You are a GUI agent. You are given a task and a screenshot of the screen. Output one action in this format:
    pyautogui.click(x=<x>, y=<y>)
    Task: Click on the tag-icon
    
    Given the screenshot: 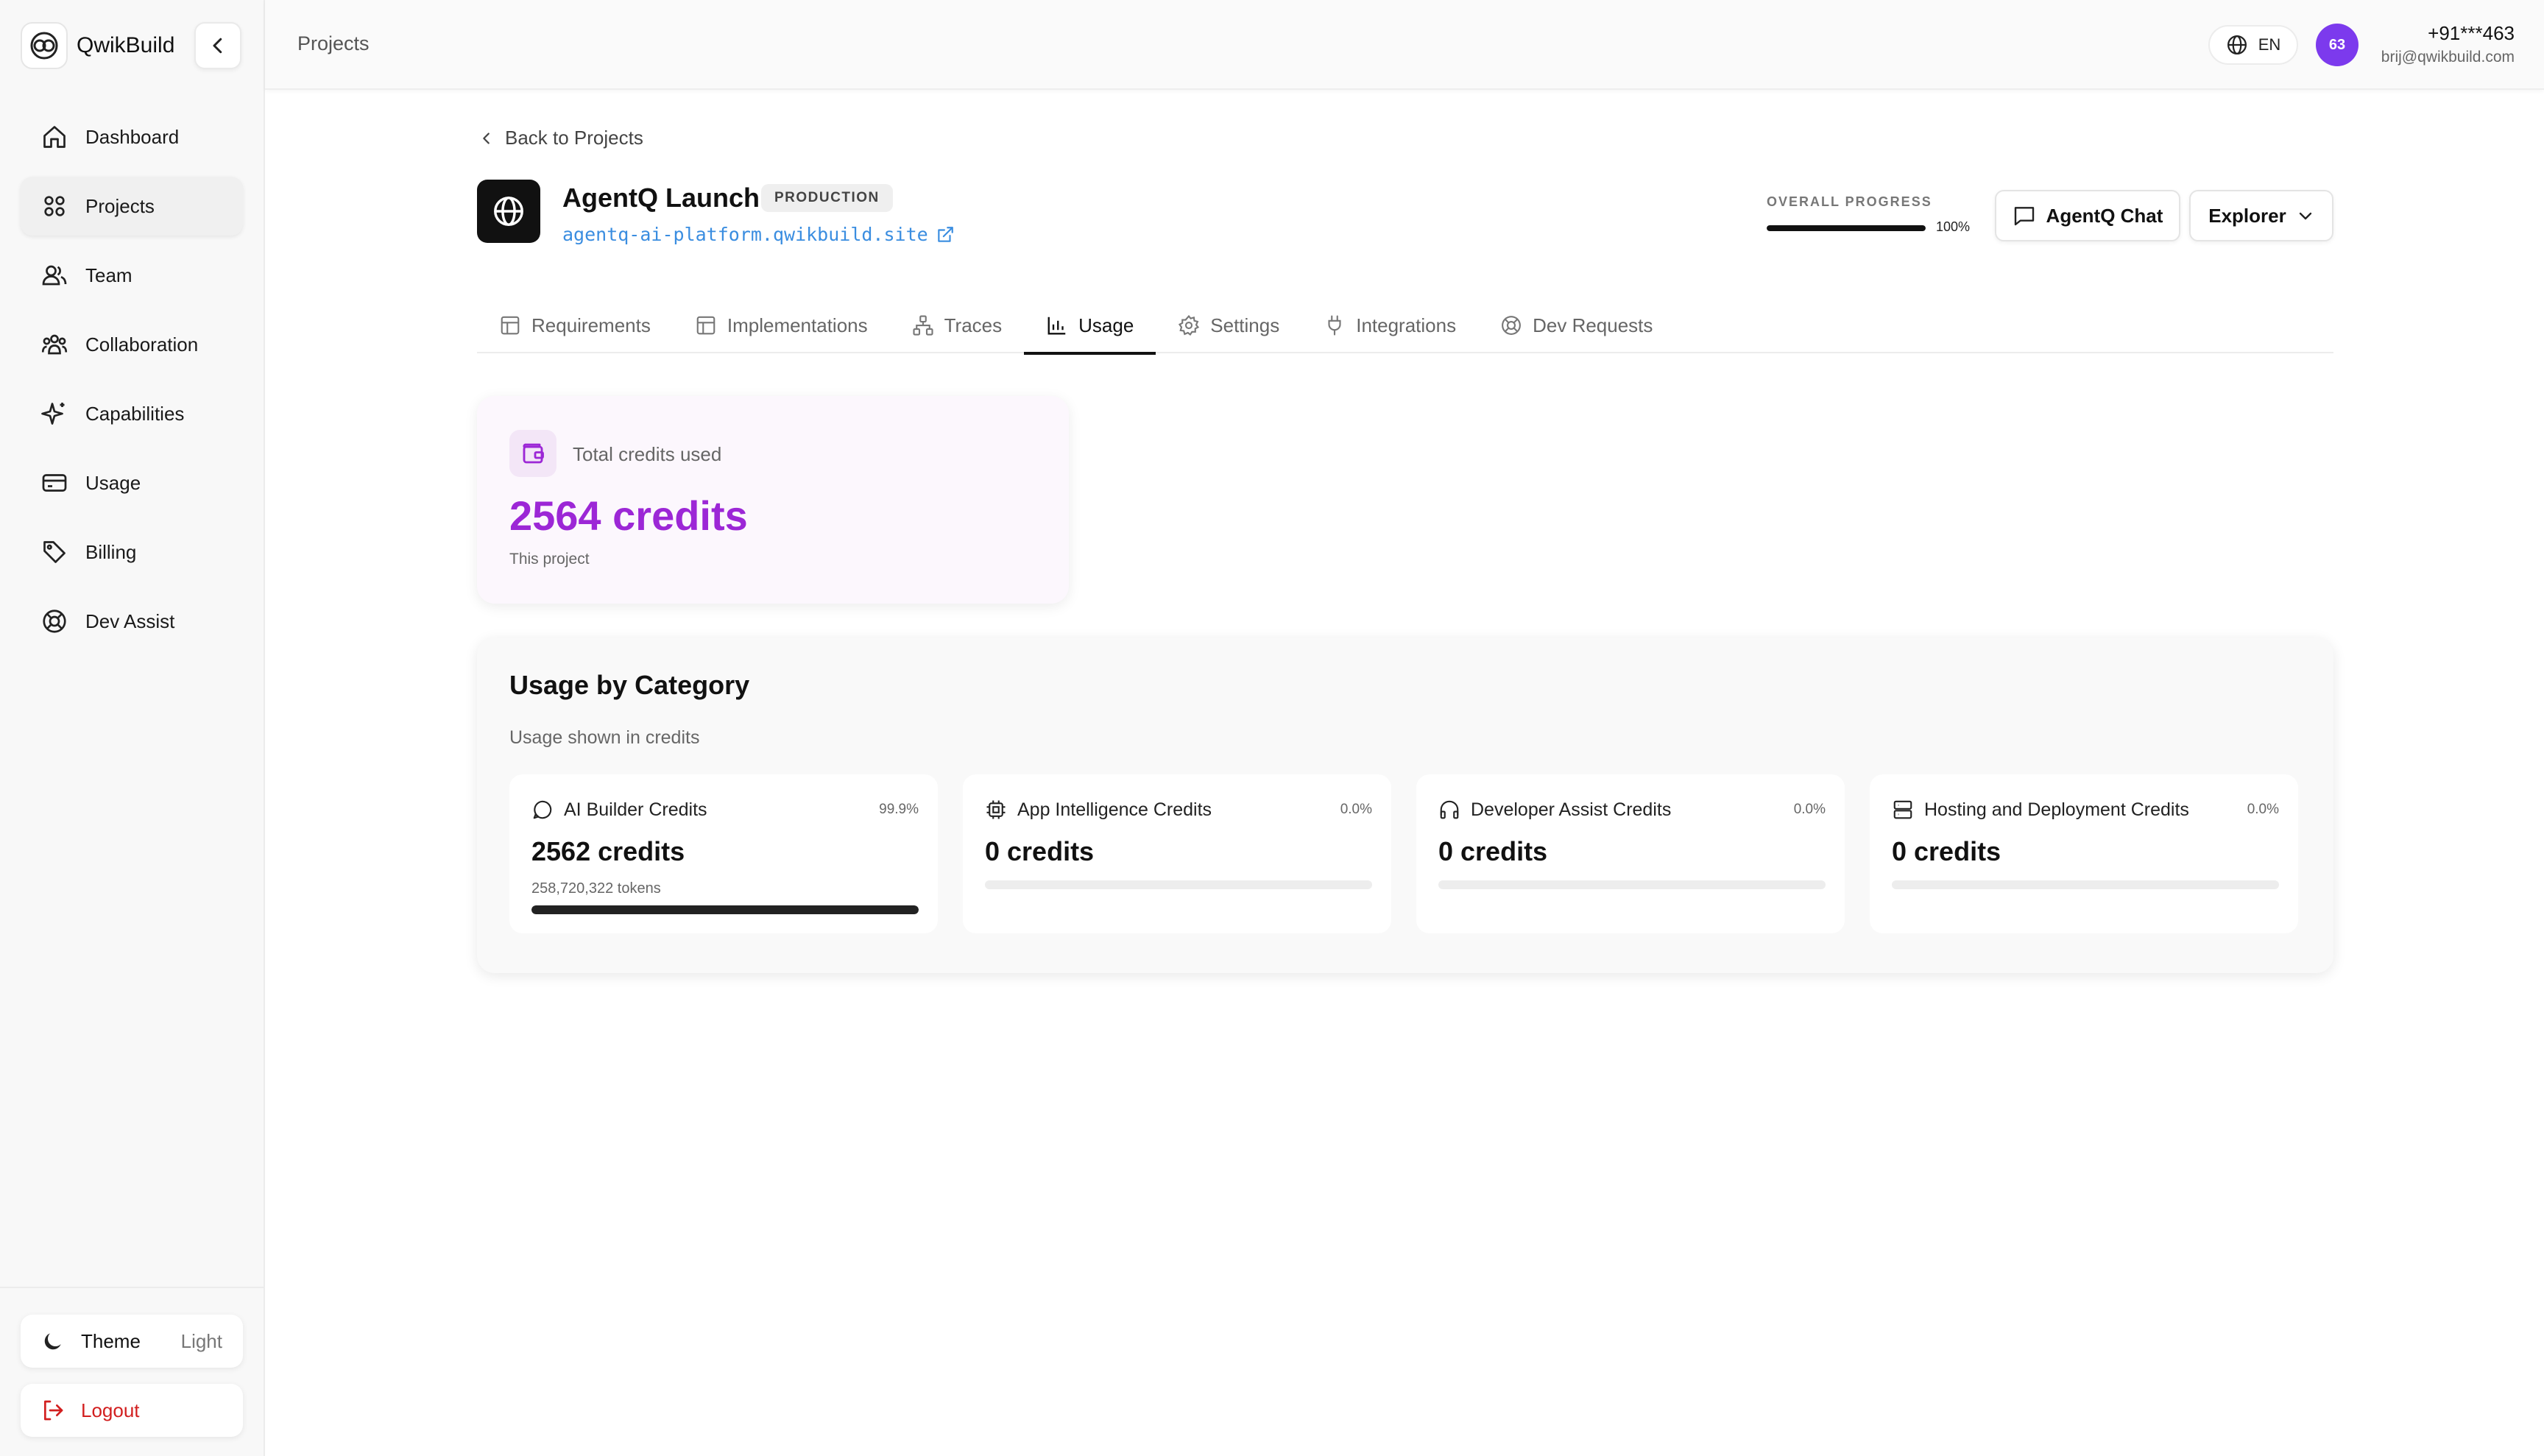 What is the action you would take?
    pyautogui.click(x=54, y=552)
    